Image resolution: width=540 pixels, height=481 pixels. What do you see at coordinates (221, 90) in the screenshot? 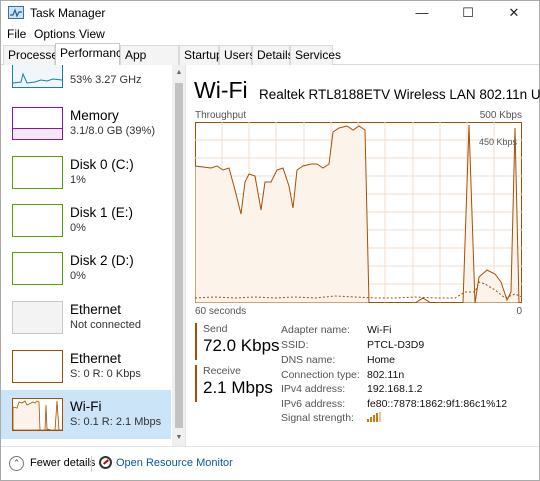
I see `resource-title: Wi-Fi` at bounding box center [221, 90].